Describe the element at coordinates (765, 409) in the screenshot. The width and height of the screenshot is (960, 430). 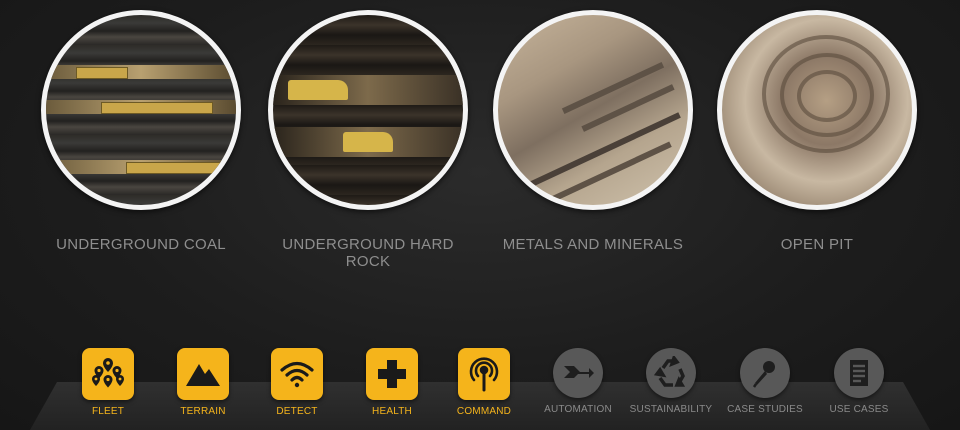
I see `nav-label-case-studies: CASE STUDIES` at that location.